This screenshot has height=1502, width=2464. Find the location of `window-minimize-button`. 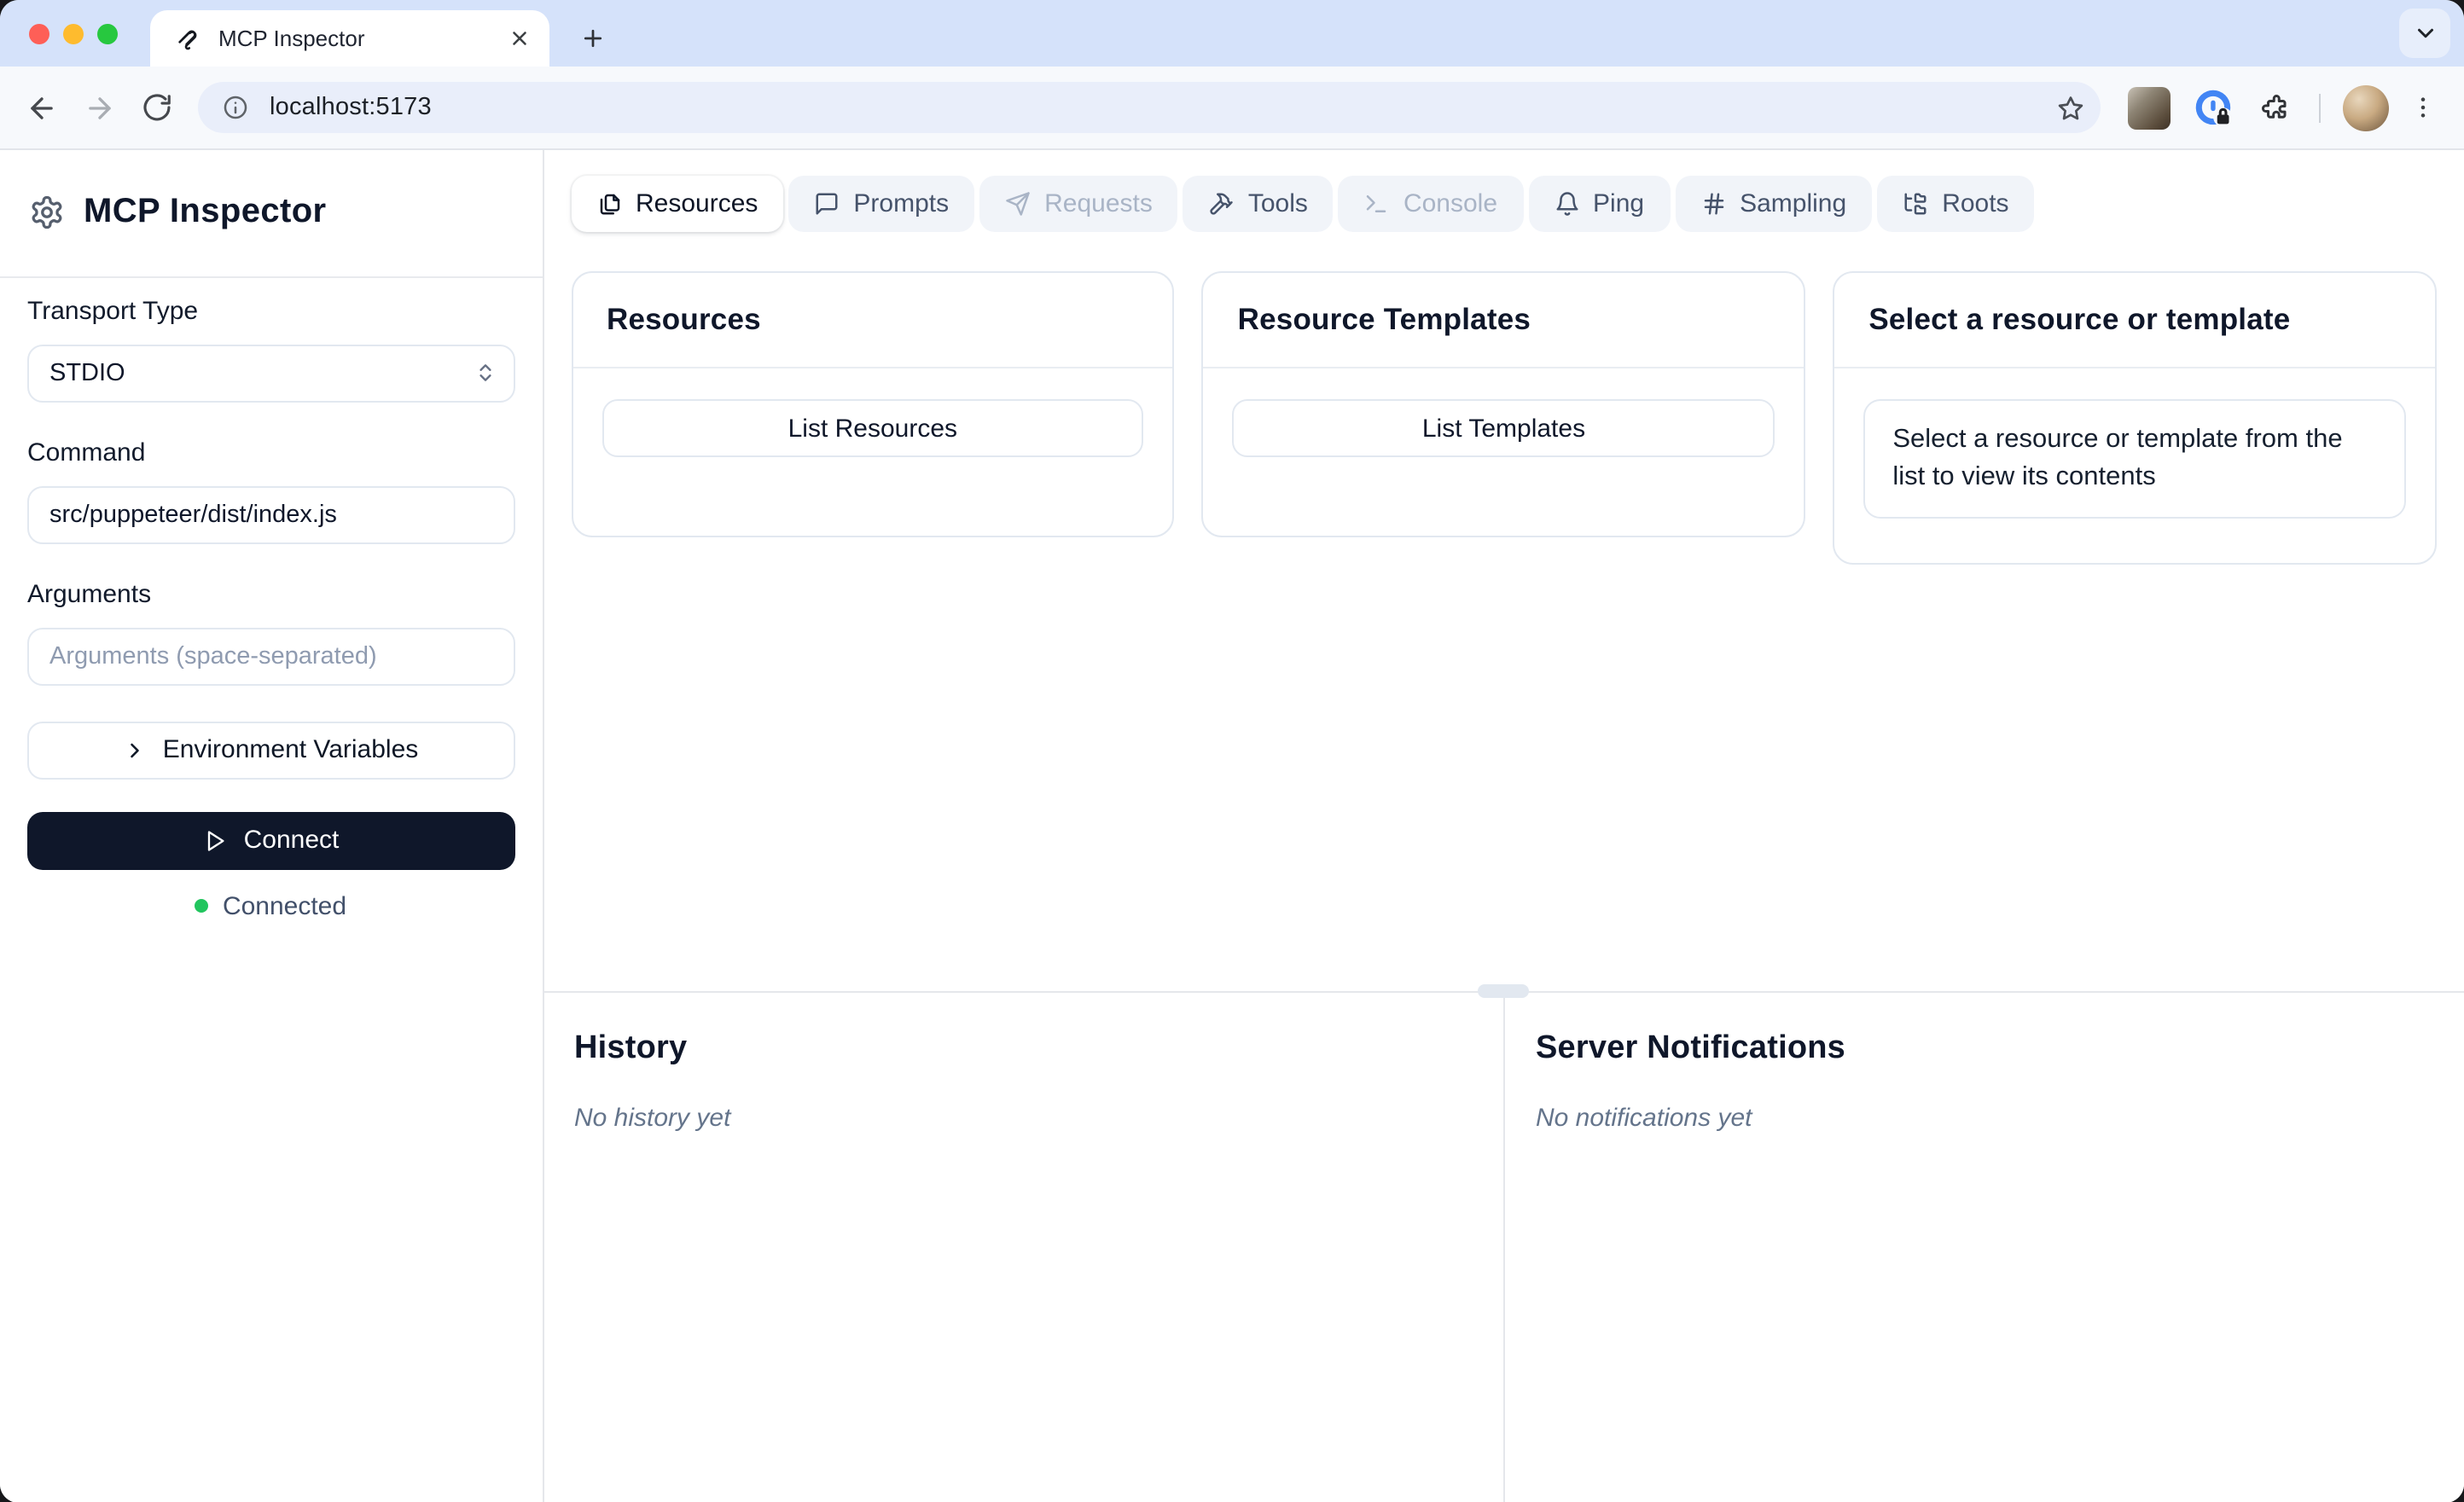

window-minimize-button is located at coordinates (73, 34).